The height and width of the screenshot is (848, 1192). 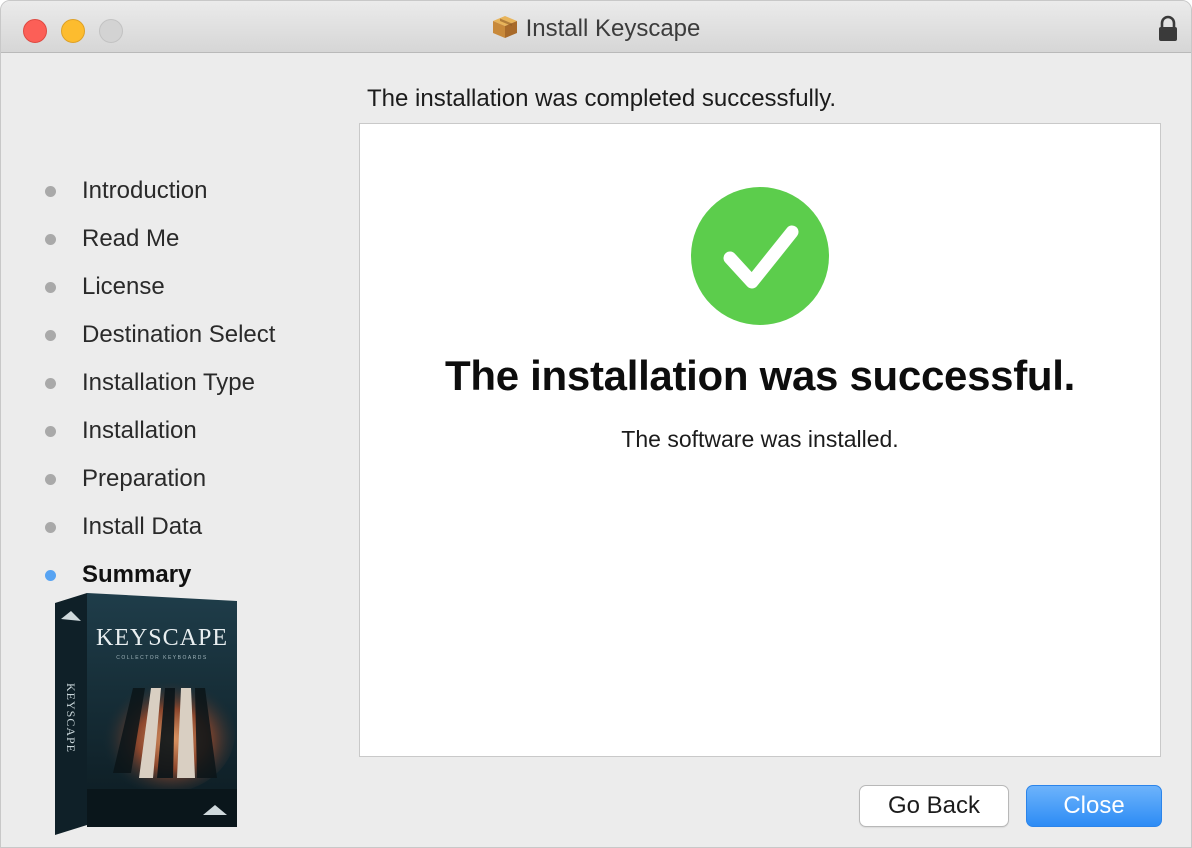 I want to click on window-title-wrap: Install Keyscape, so click(x=596, y=29).